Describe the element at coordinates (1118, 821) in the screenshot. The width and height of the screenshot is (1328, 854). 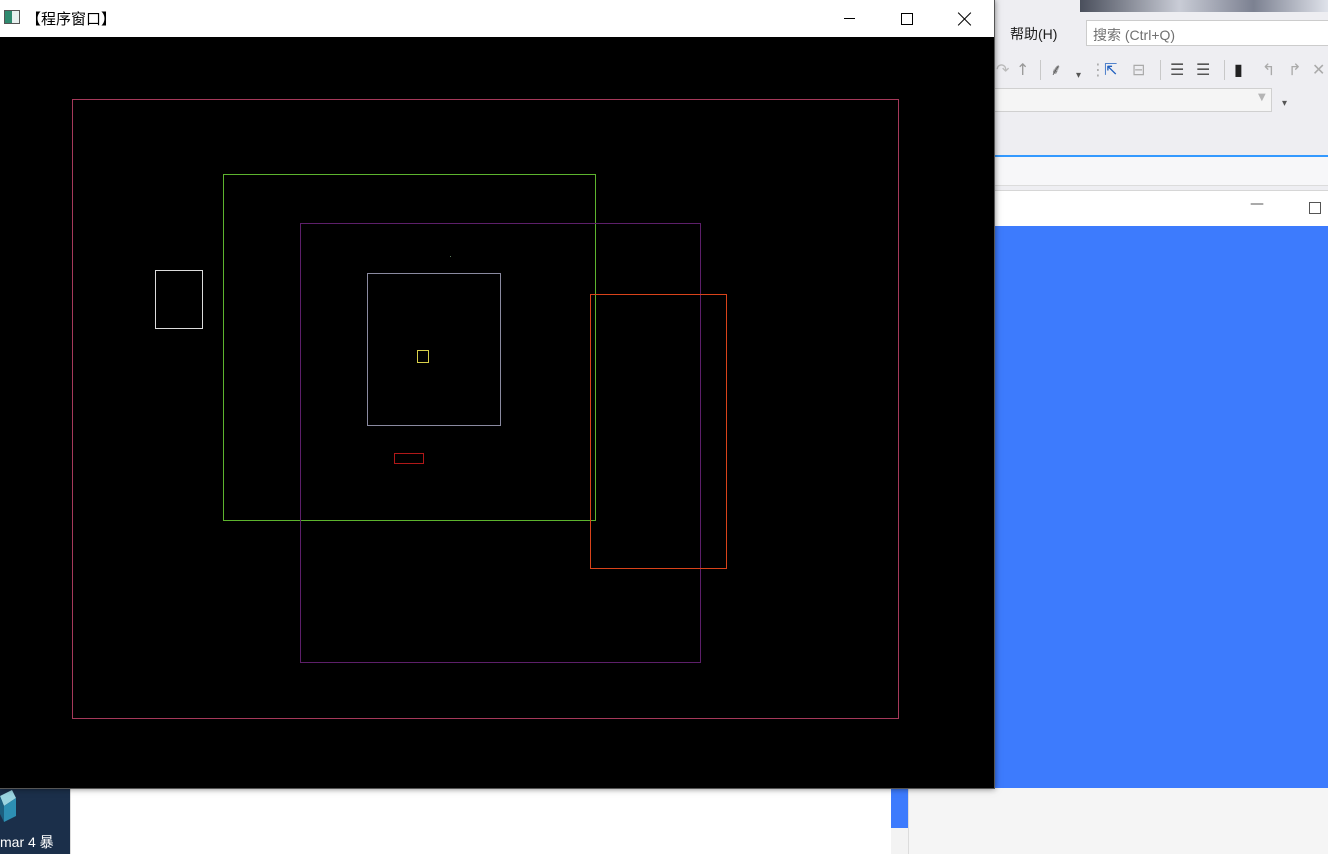
I see `background-panel-right` at that location.